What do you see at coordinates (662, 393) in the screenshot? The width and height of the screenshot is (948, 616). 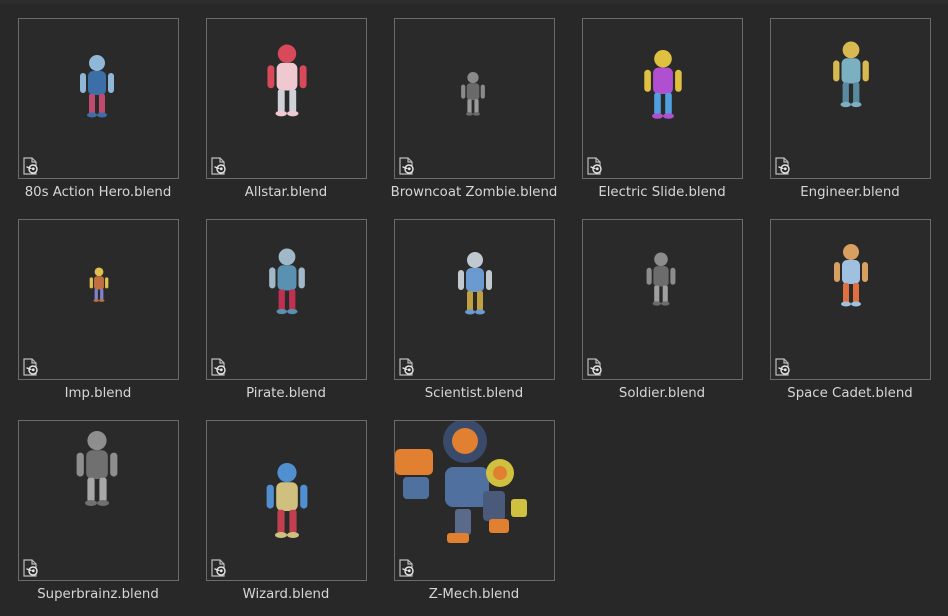 I see `file-name-label: Soldier.blend` at bounding box center [662, 393].